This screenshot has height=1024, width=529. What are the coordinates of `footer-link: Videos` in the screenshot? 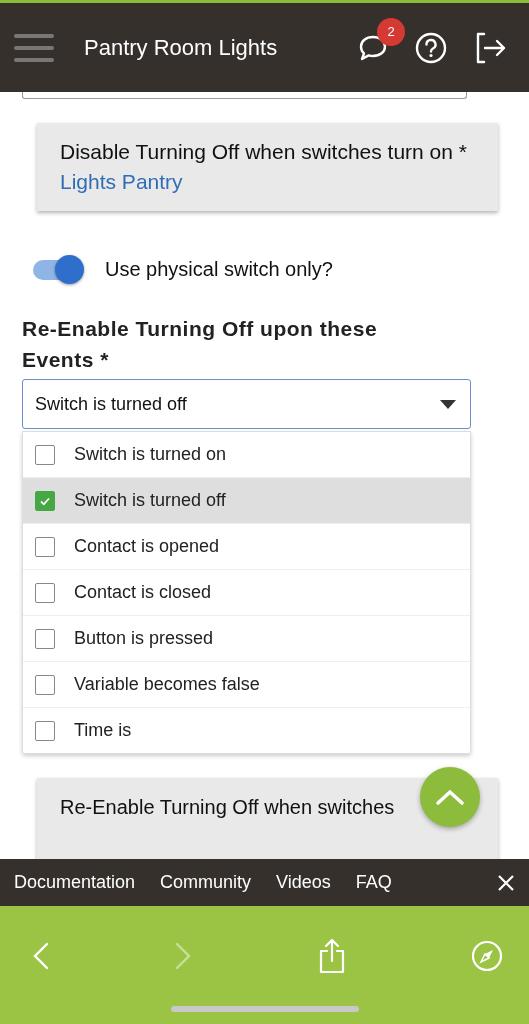 It's located at (303, 882).